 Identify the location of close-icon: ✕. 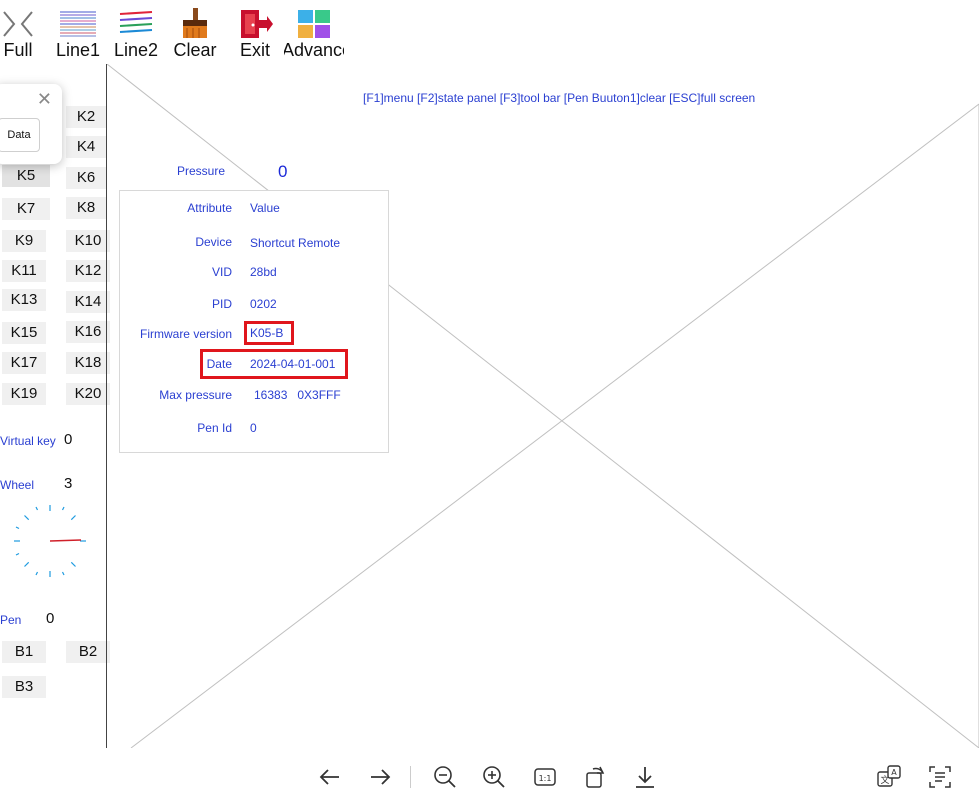
(44, 99).